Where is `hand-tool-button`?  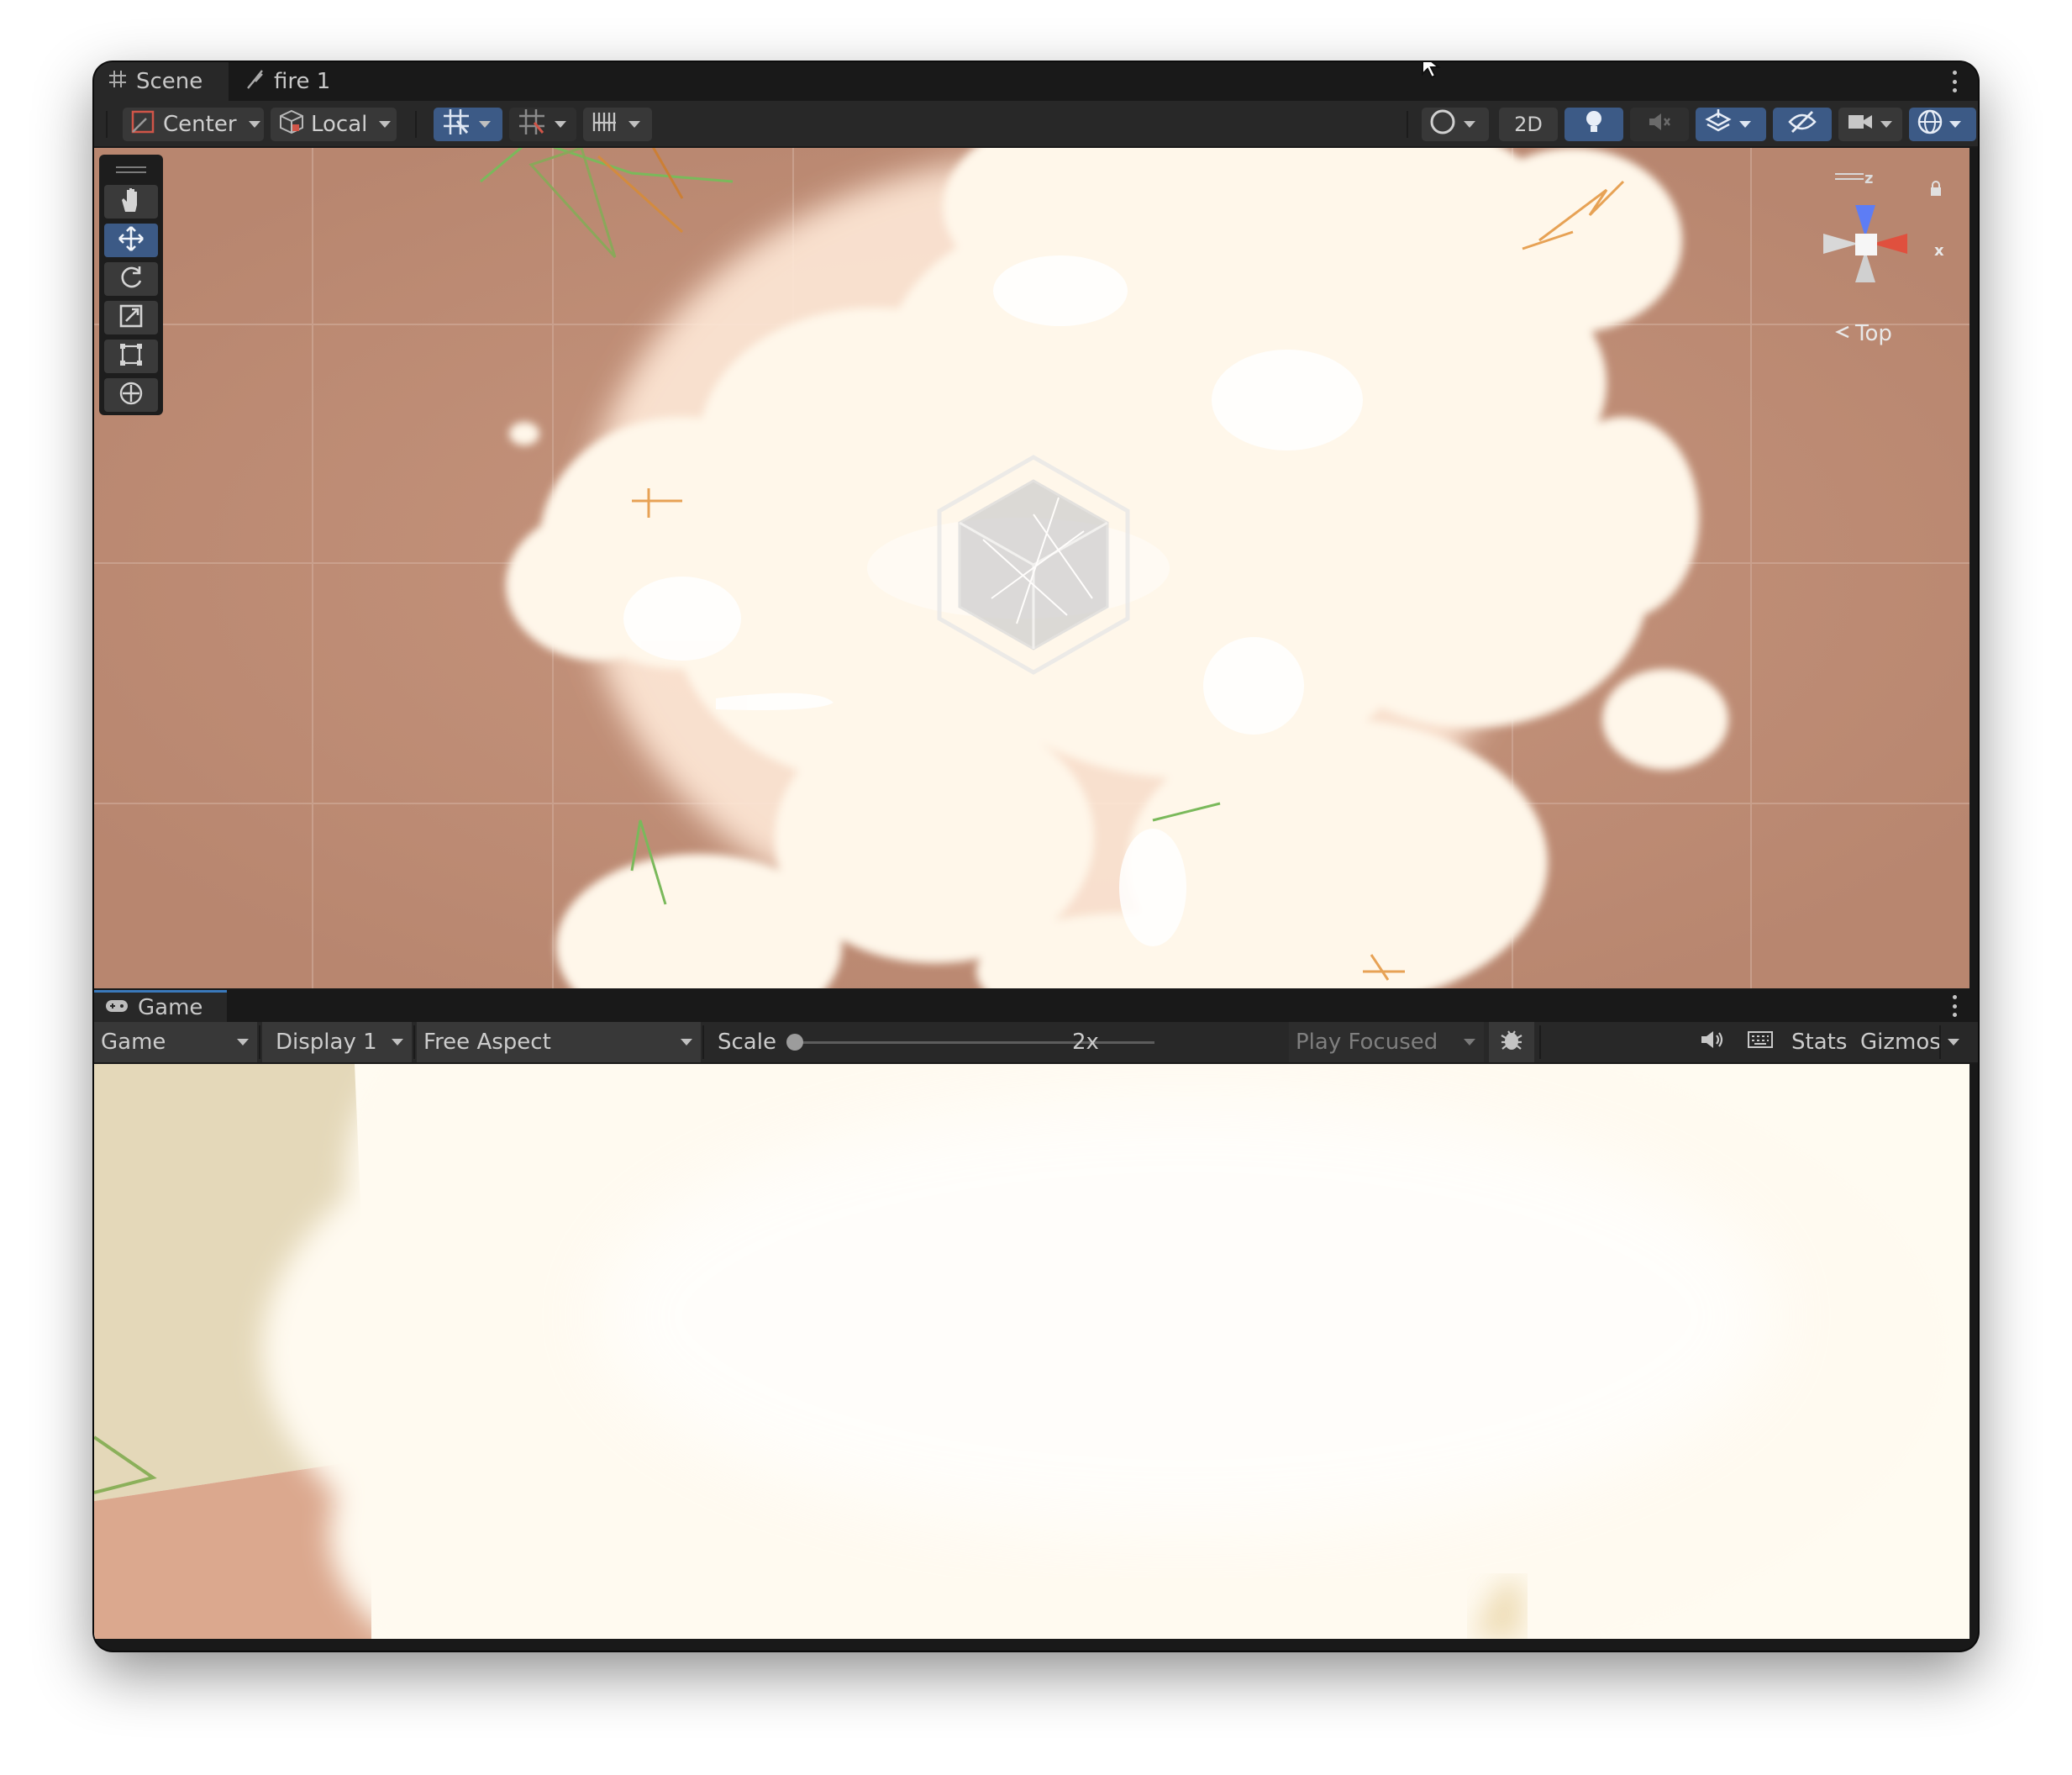 hand-tool-button is located at coordinates (131, 202).